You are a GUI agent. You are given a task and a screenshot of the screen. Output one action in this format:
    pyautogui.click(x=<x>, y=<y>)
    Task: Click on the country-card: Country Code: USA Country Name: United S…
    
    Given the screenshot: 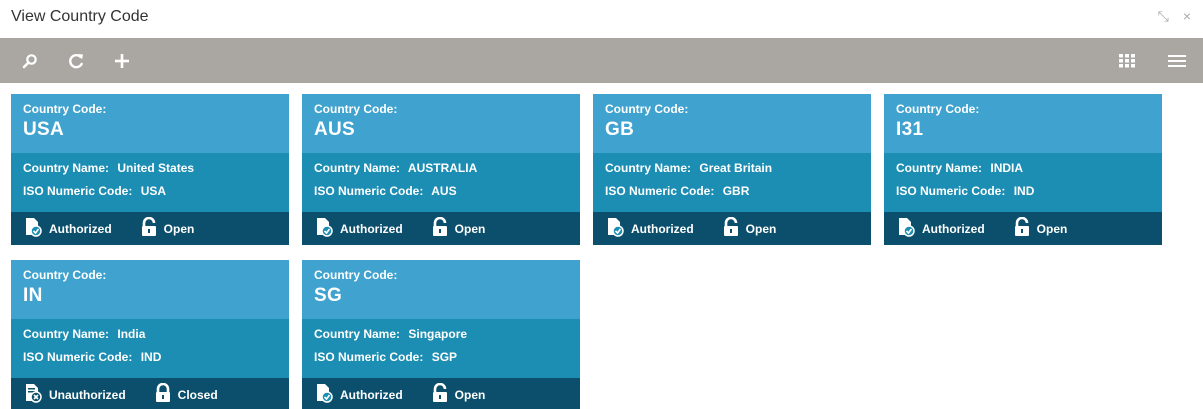 What is the action you would take?
    pyautogui.click(x=150, y=169)
    